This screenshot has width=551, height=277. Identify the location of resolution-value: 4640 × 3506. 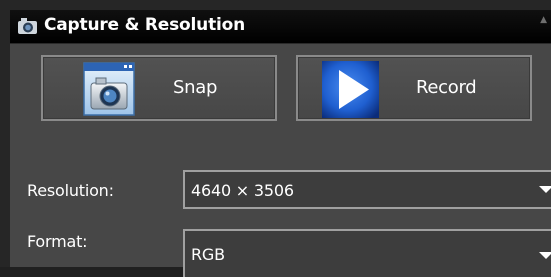
(242, 190).